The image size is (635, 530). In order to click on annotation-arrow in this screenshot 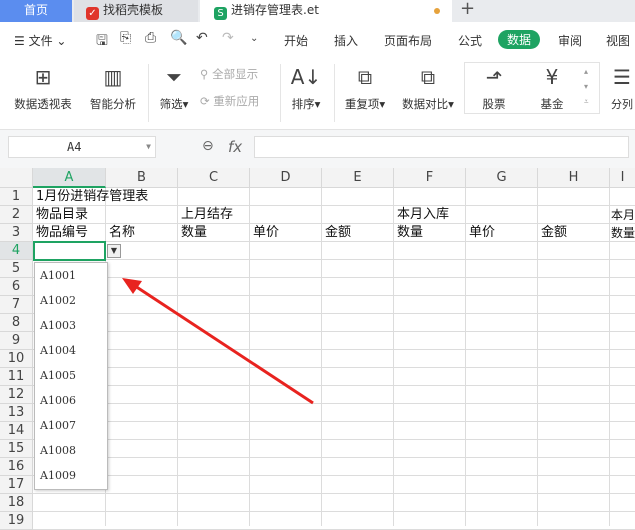, I will do `click(218, 341)`.